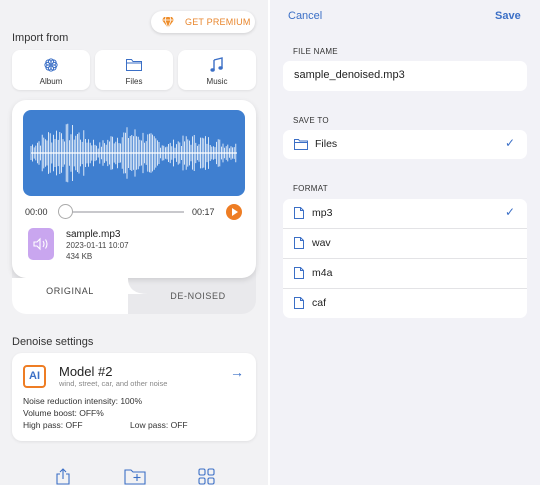  Describe the element at coordinates (63, 476) in the screenshot. I see `share-icon` at that location.